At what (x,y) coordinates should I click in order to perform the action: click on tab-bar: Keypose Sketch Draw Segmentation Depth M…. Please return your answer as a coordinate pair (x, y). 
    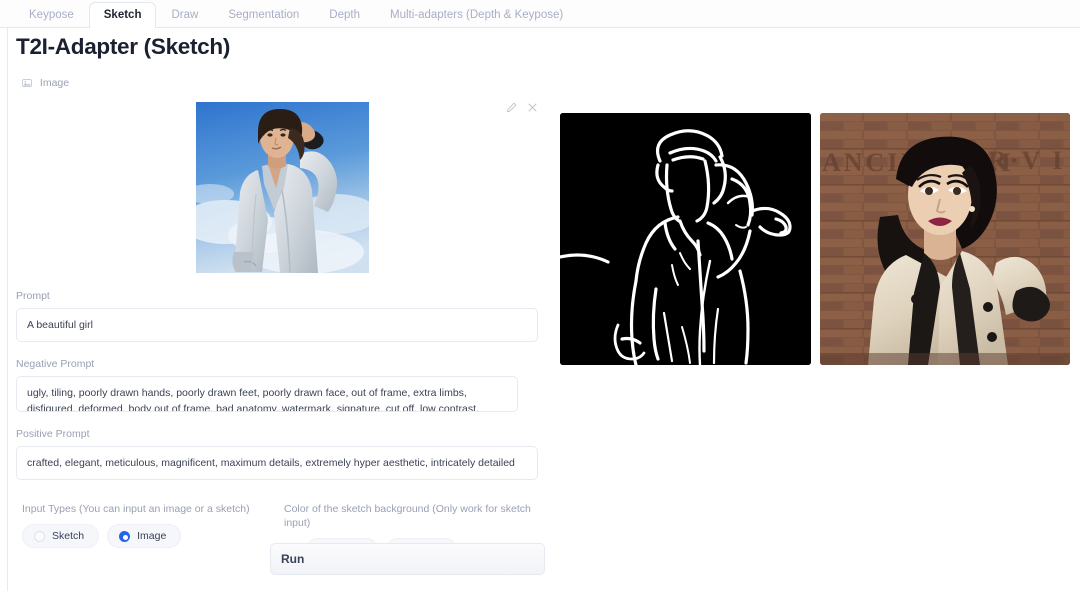
    Looking at the image, I should click on (540, 15).